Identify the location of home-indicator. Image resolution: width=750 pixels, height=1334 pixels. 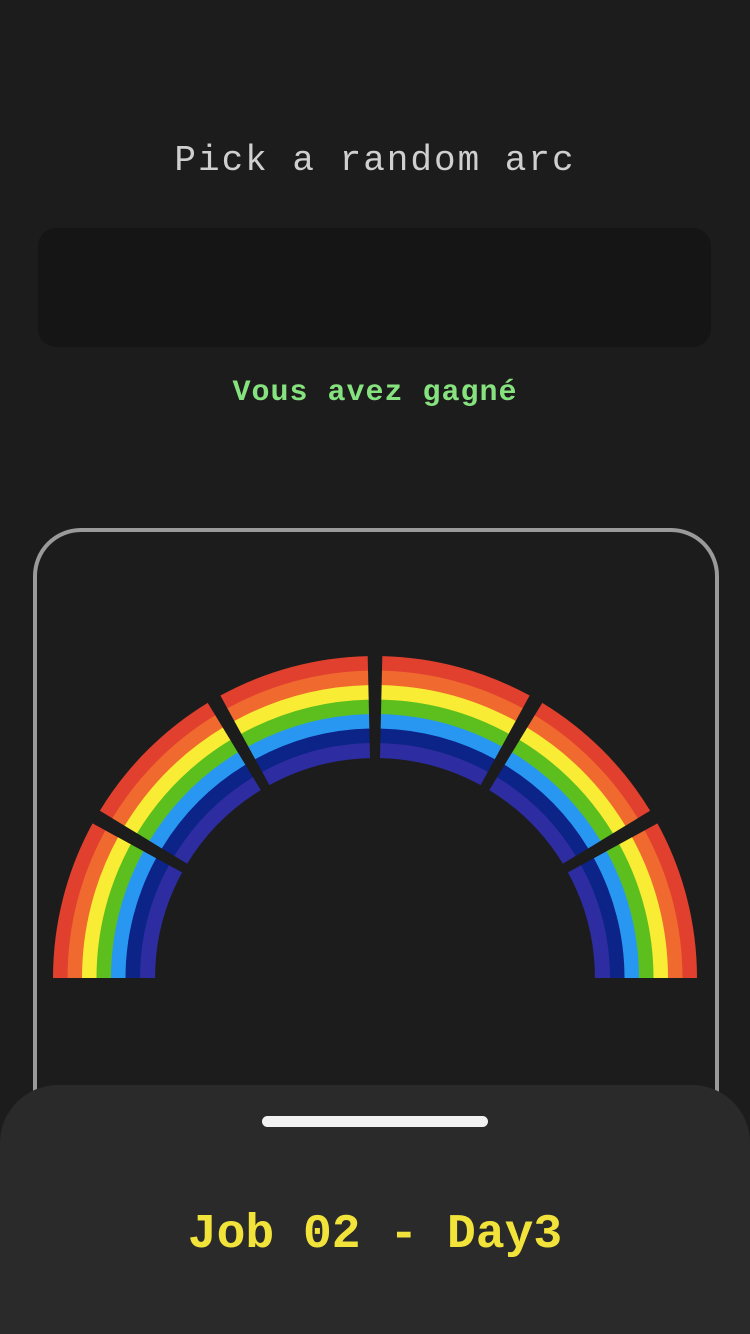
(375, 1121).